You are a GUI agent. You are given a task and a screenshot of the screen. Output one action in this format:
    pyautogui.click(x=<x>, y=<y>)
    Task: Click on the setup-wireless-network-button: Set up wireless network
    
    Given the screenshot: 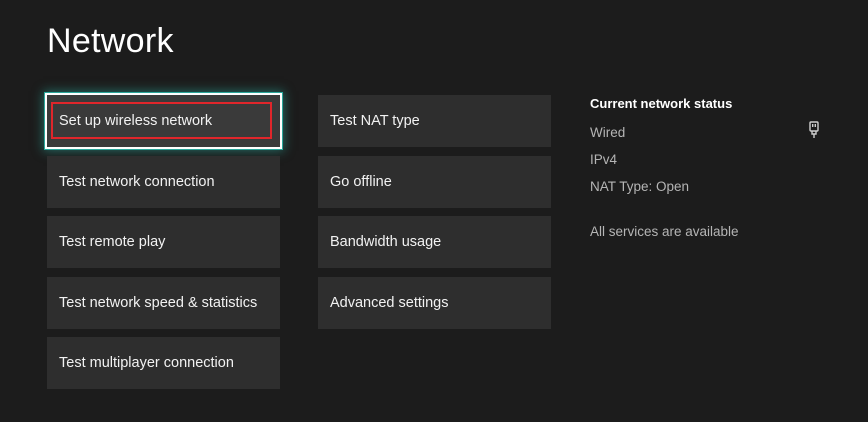 What is the action you would take?
    pyautogui.click(x=163, y=121)
    